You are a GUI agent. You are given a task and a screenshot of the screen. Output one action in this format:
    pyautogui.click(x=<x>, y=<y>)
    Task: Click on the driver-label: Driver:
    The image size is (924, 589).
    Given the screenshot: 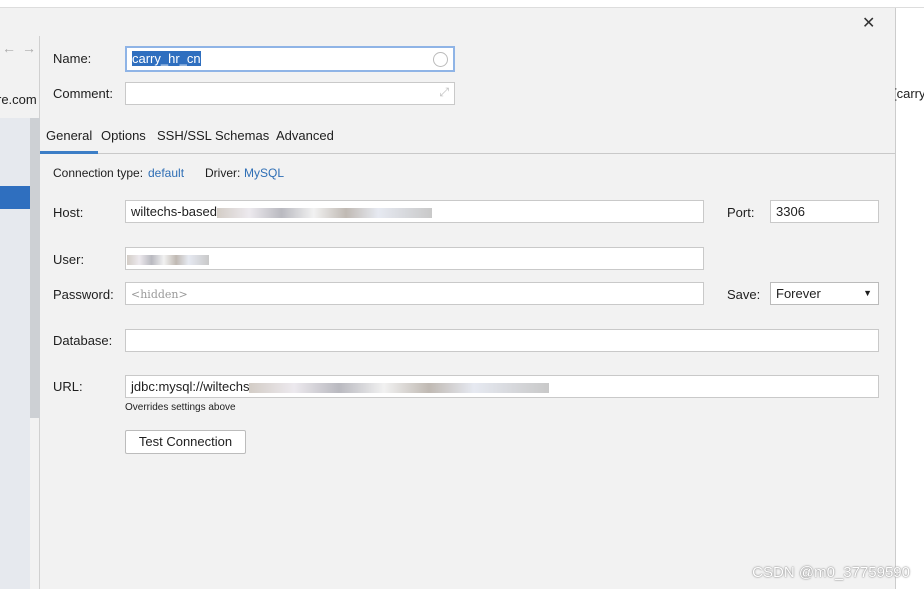 What is the action you would take?
    pyautogui.click(x=223, y=173)
    